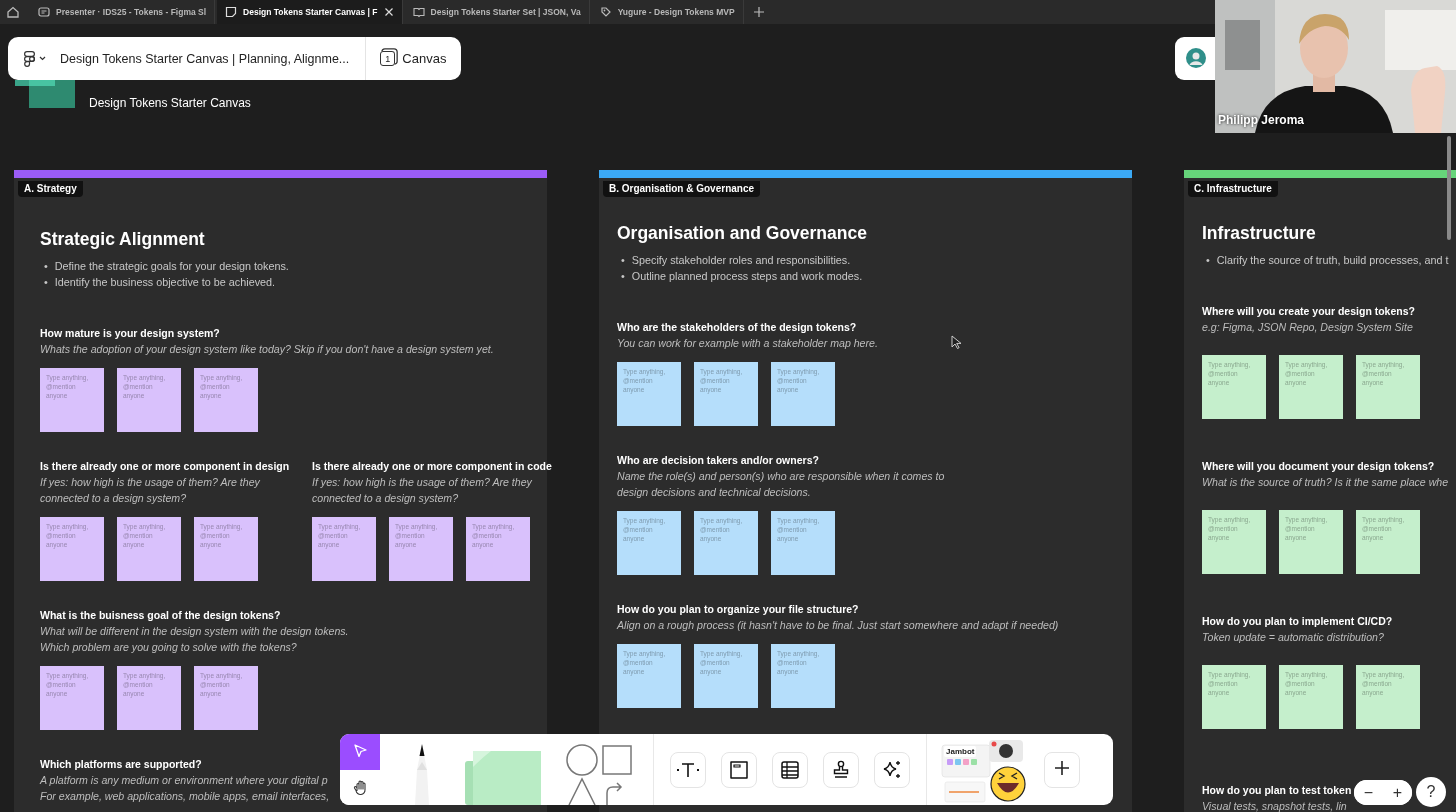  Describe the element at coordinates (1318, 466) in the screenshot. I see `question-text: Where will you document your design tokens?` at that location.